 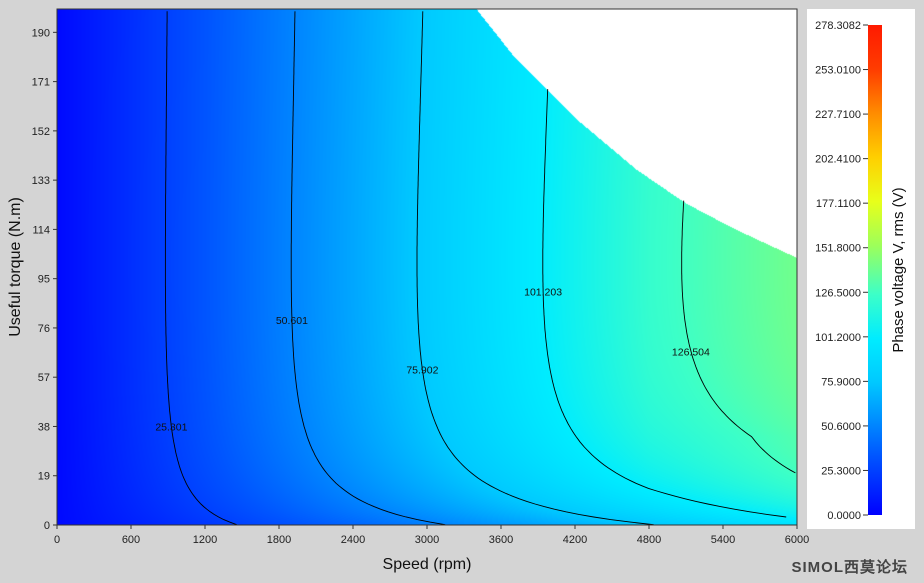 What do you see at coordinates (44, 329) in the screenshot?
I see `y-tick-label: 76` at bounding box center [44, 329].